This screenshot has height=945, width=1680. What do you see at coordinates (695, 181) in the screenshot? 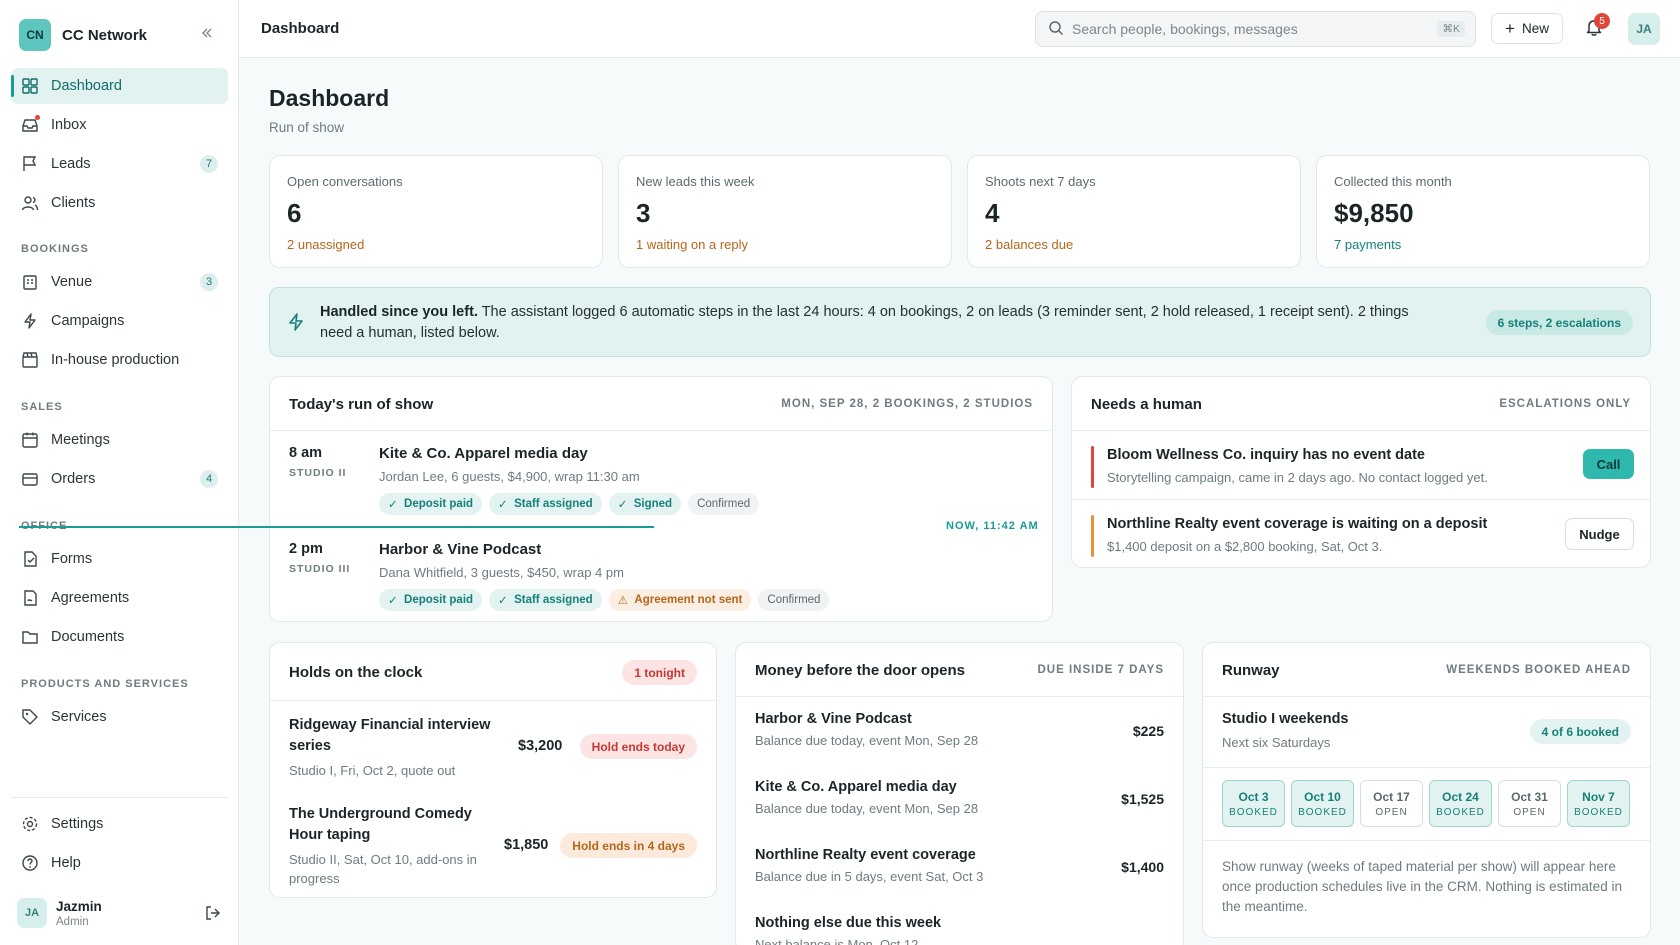
I see `kpi-label: New leads this week` at bounding box center [695, 181].